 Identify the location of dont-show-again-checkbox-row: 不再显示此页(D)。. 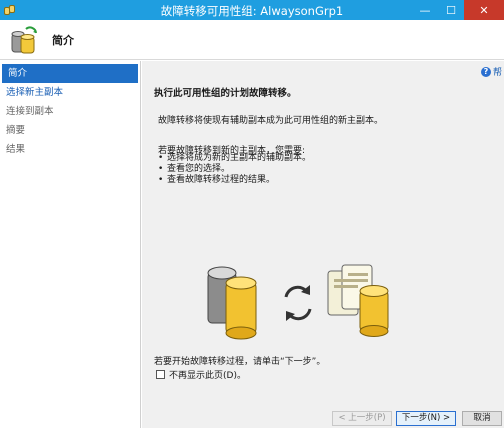
(201, 374).